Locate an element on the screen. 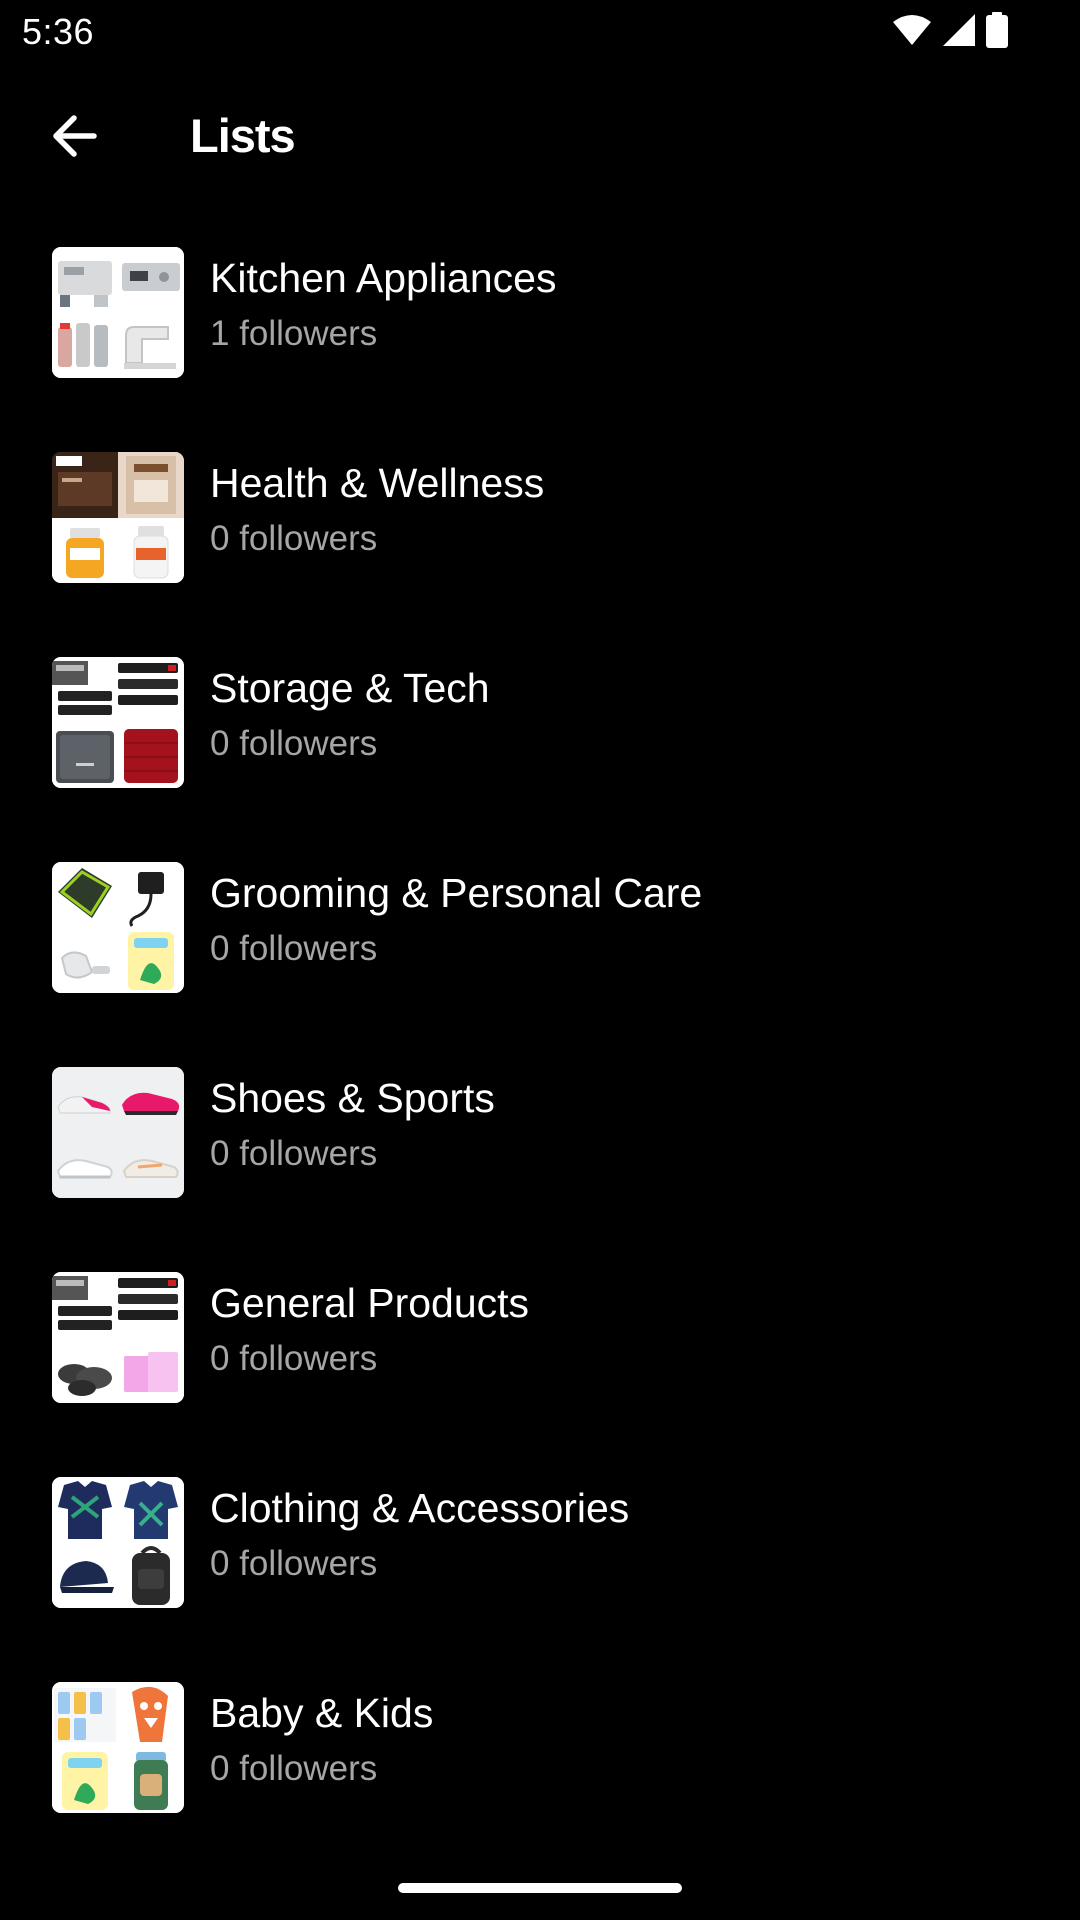  status-time: 5:36 is located at coordinates (58, 31).